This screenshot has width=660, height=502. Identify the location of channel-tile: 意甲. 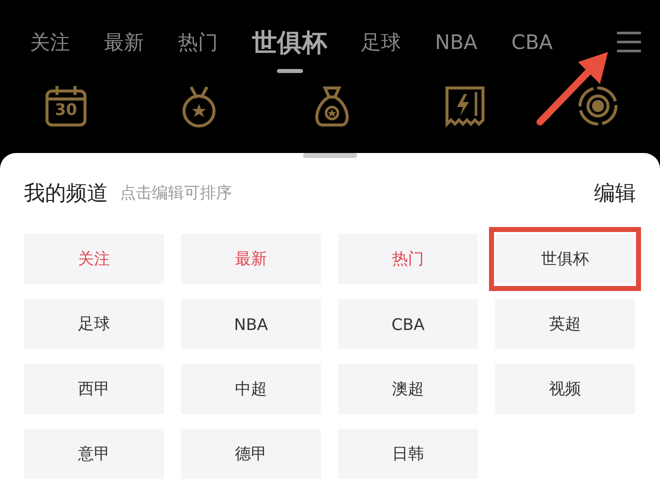
(94, 454).